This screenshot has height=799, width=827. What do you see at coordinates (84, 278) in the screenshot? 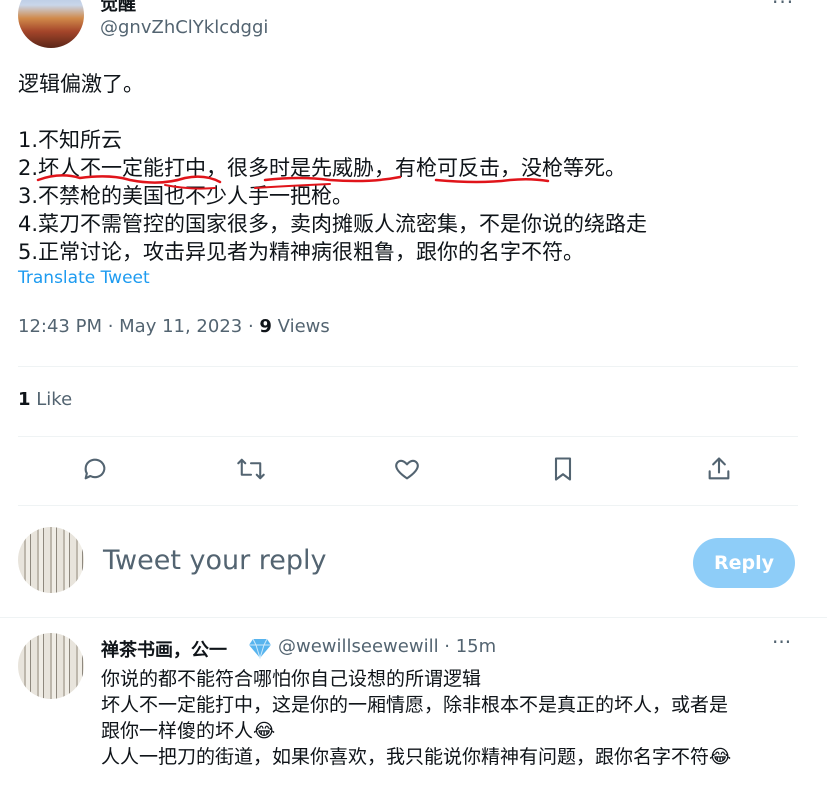
I see `translate-tweet-link: Translate Tweet` at bounding box center [84, 278].